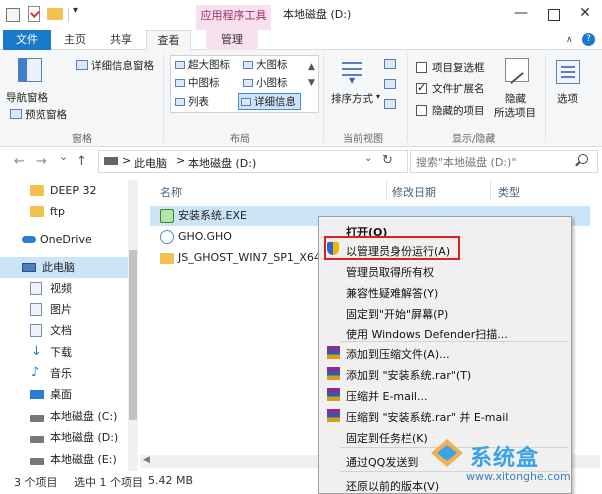 The image size is (602, 494). I want to click on tab-share: 共享, so click(121, 40).